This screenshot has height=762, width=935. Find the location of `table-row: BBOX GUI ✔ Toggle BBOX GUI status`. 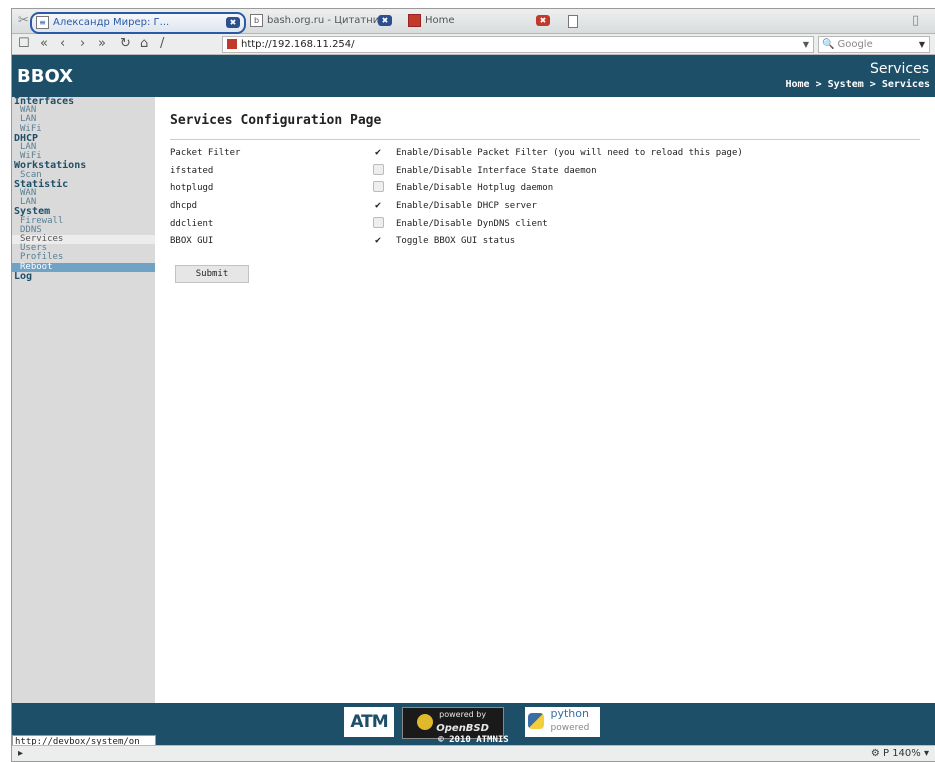

table-row: BBOX GUI ✔ Toggle BBOX GUI status is located at coordinates (456, 241).